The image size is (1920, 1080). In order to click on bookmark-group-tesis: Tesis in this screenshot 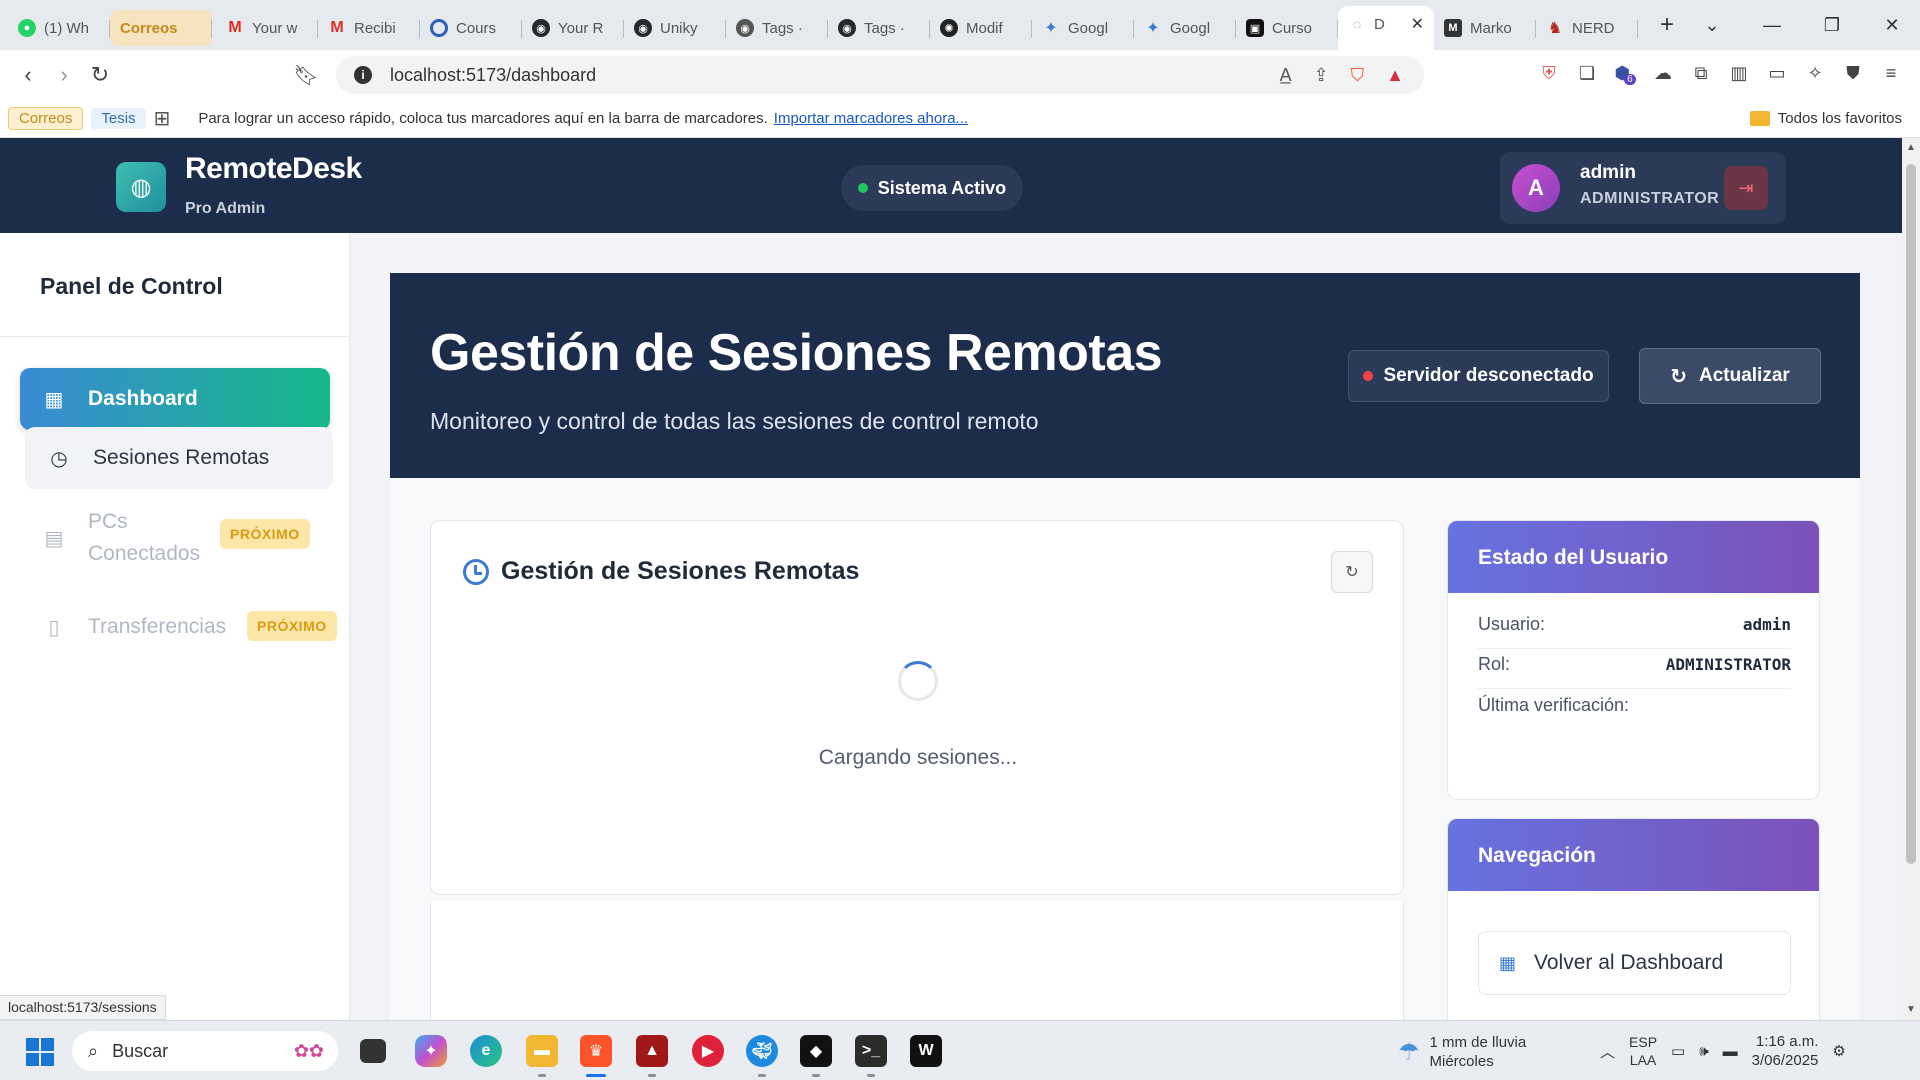, I will do `click(118, 118)`.